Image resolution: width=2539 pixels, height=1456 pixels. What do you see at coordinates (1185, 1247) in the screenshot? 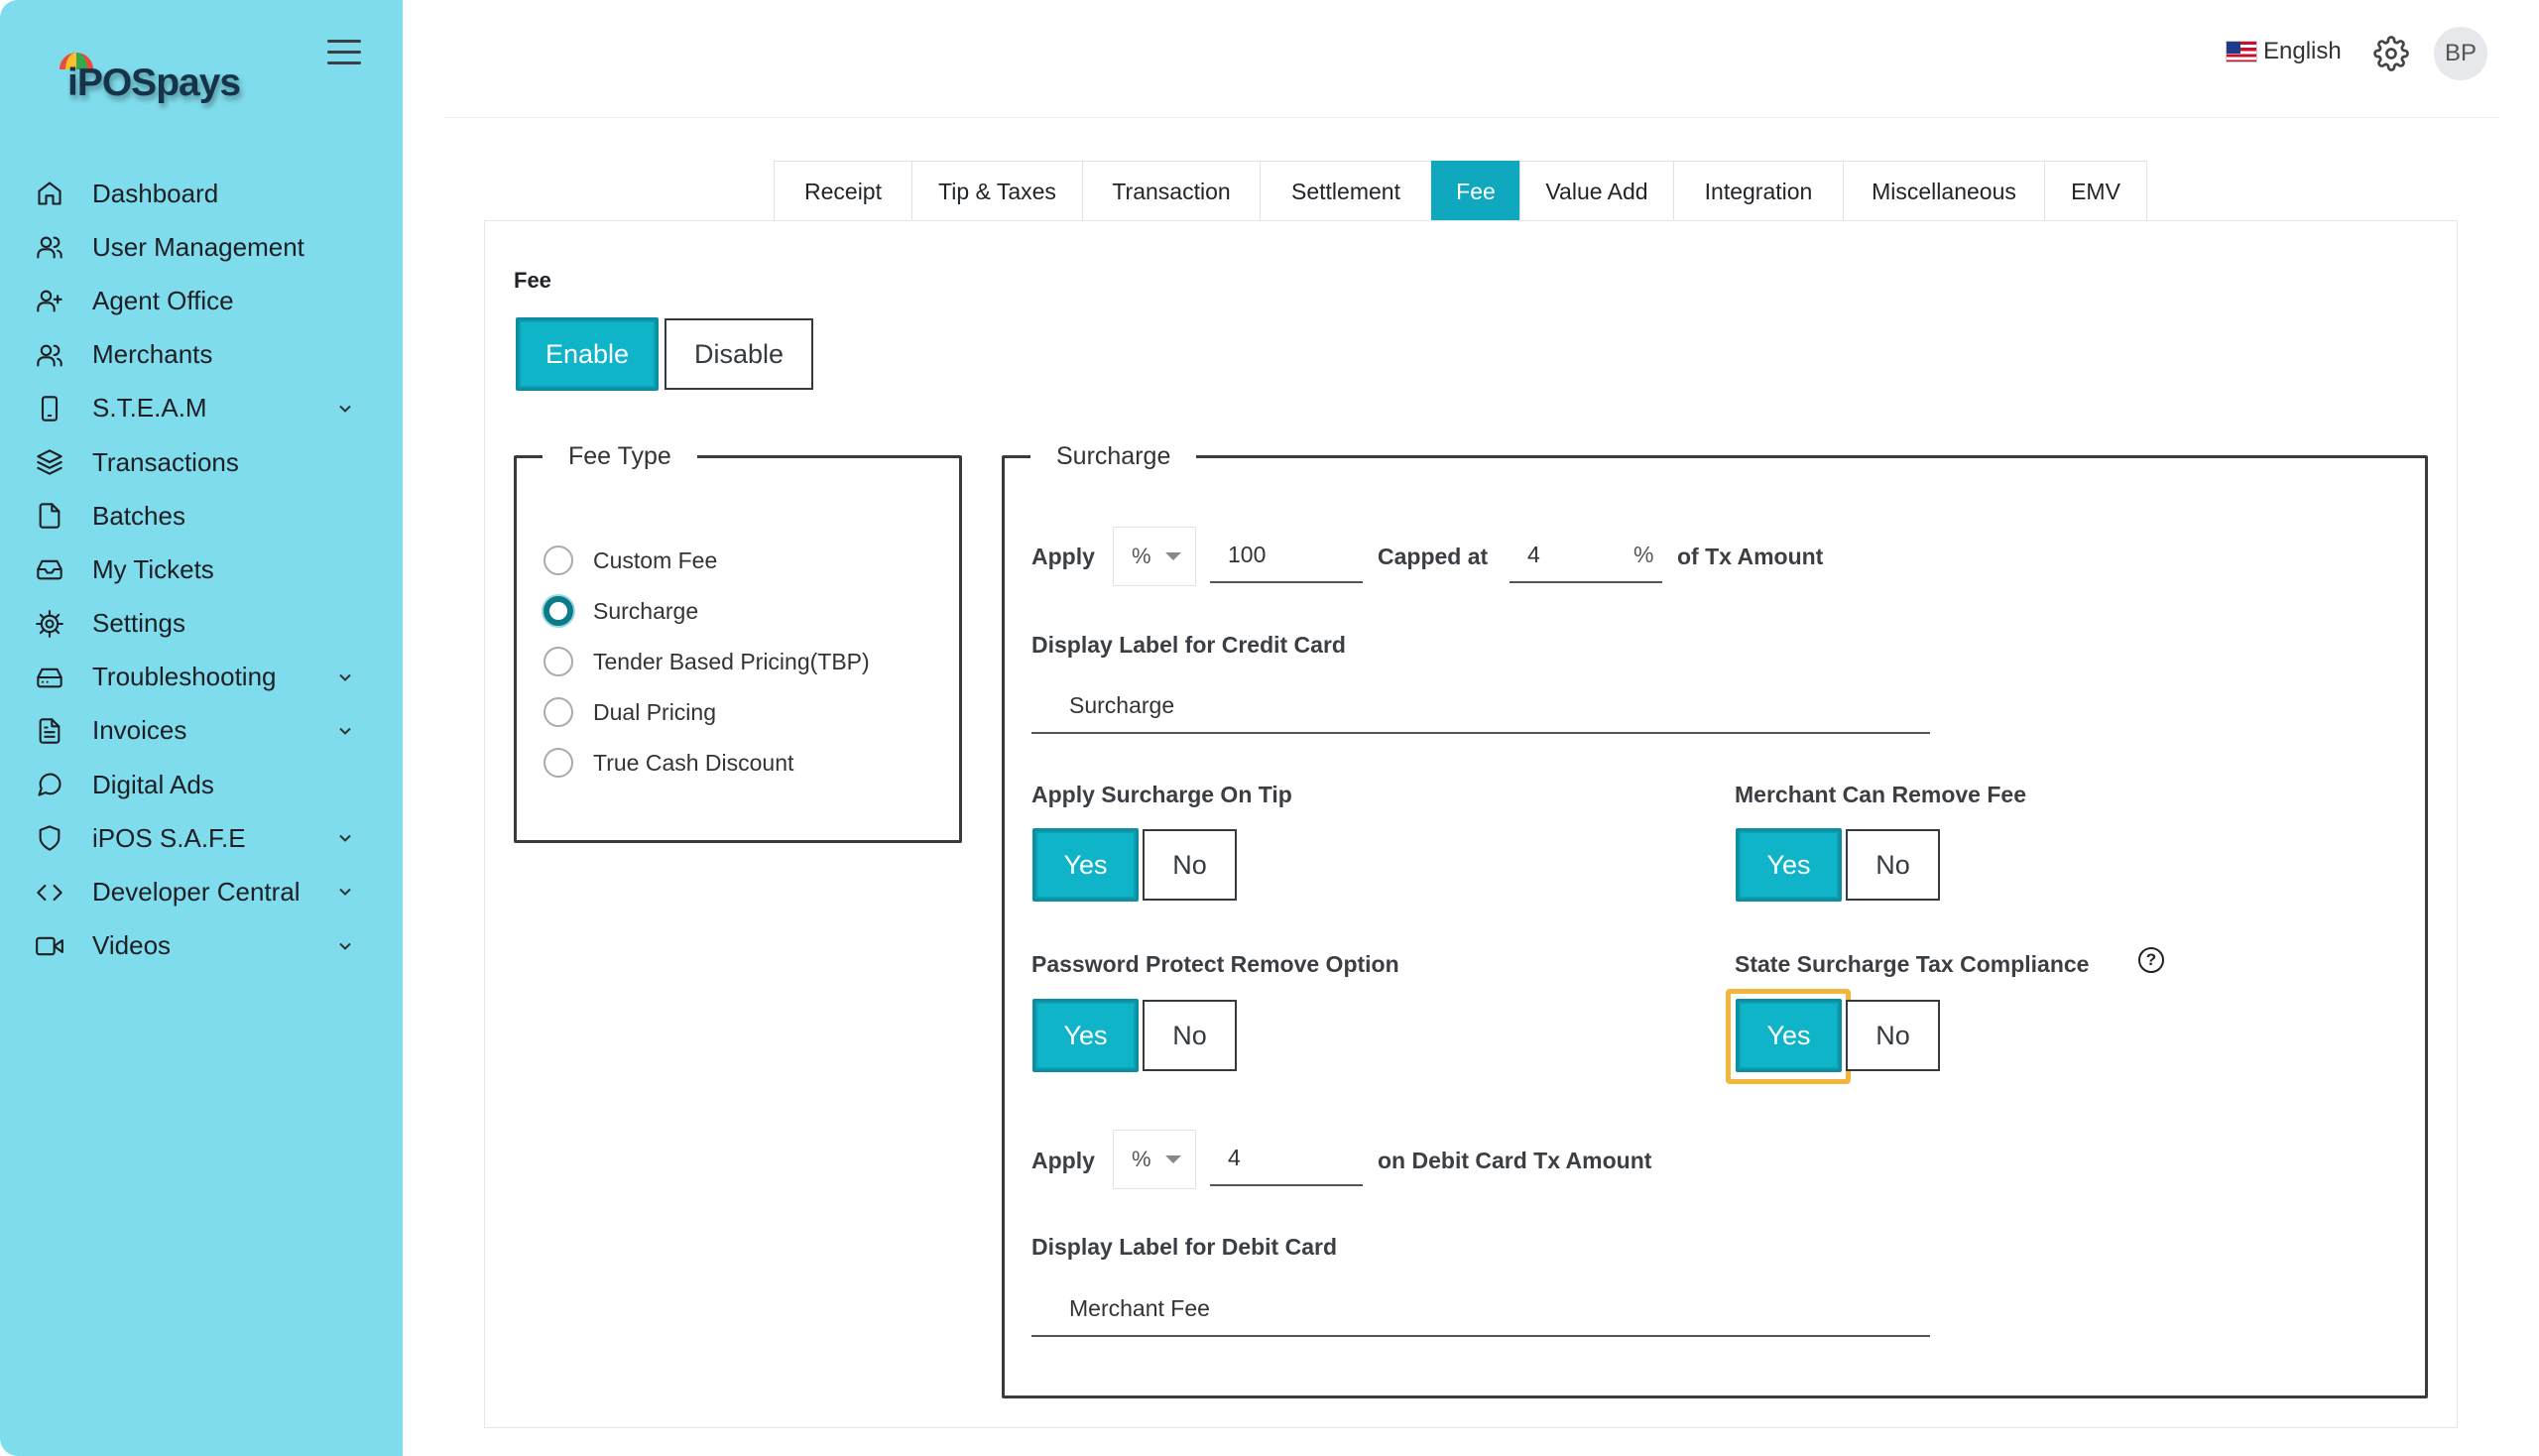
I see `debit-label-title: Display Label for Debit Card` at bounding box center [1185, 1247].